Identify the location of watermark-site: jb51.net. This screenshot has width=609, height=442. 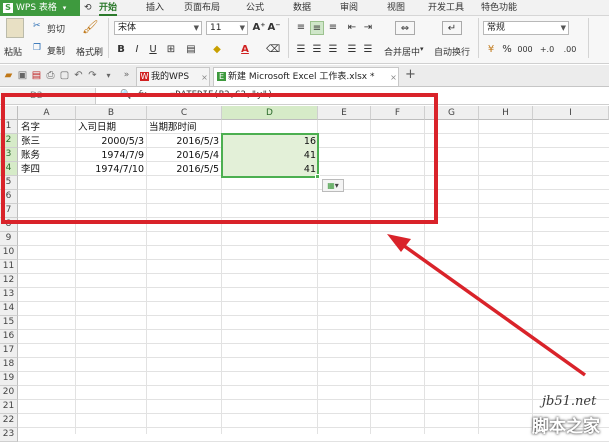
(569, 401).